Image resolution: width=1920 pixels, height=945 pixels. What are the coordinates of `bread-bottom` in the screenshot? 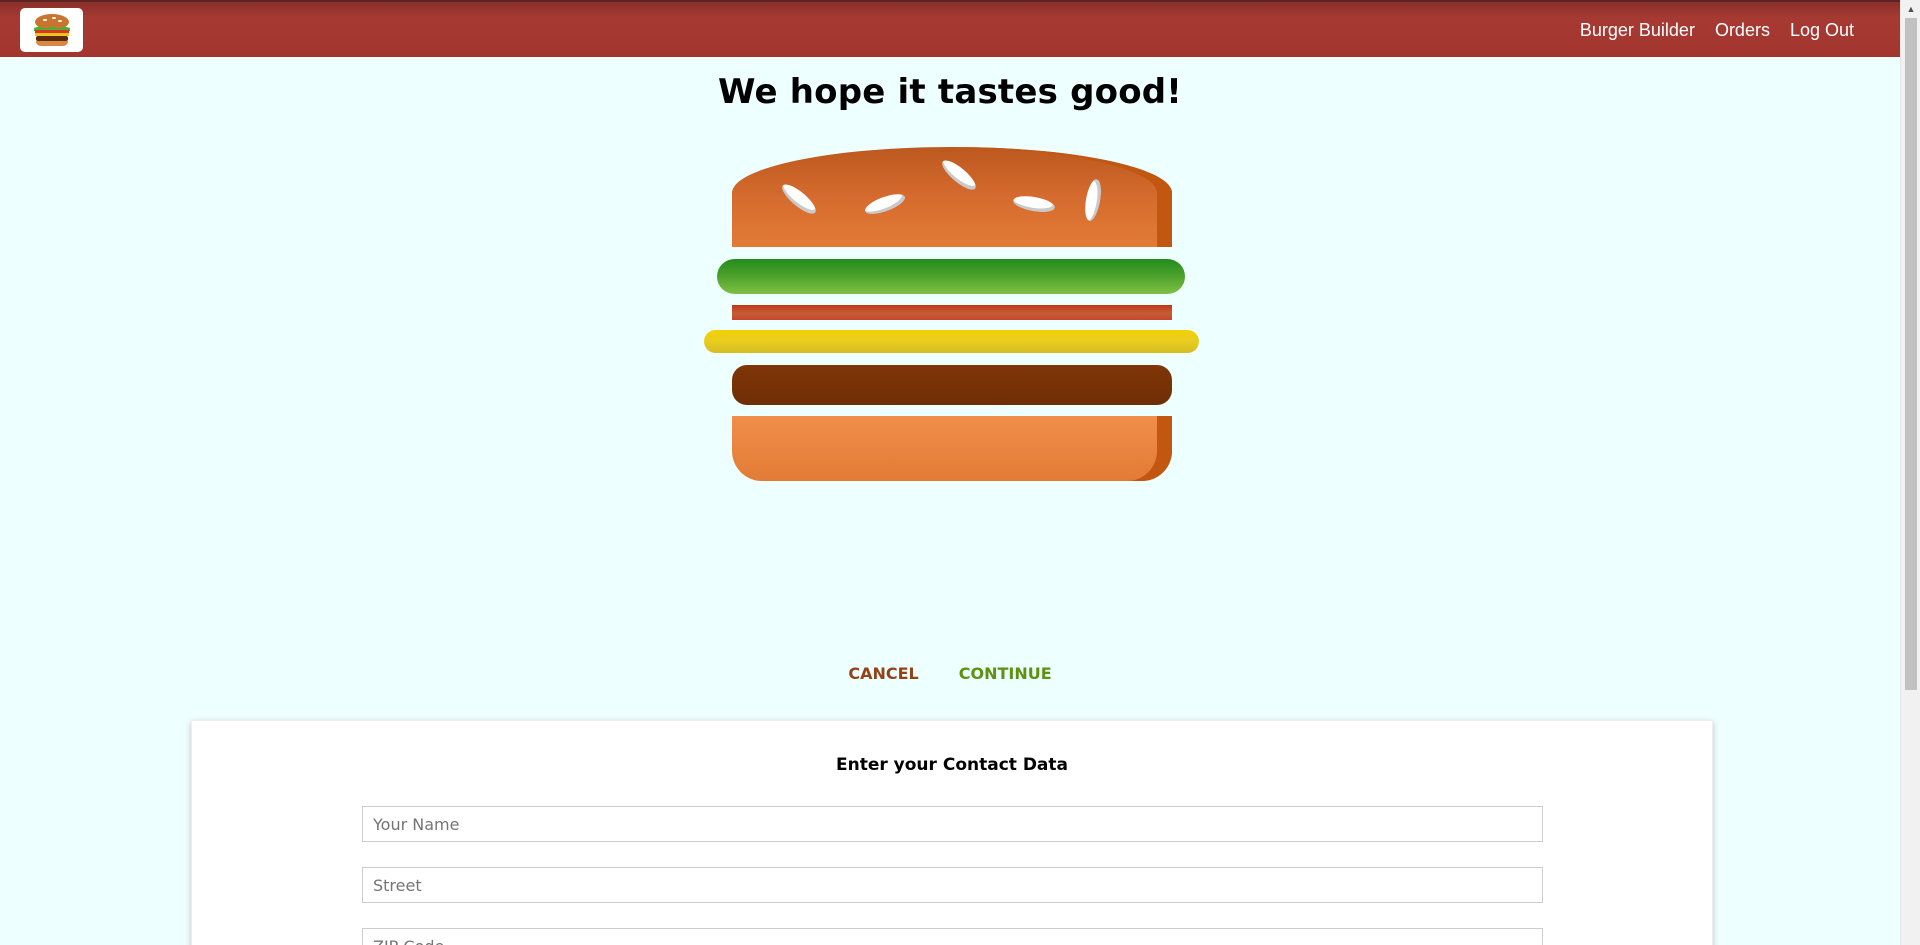 It's located at (952, 448).